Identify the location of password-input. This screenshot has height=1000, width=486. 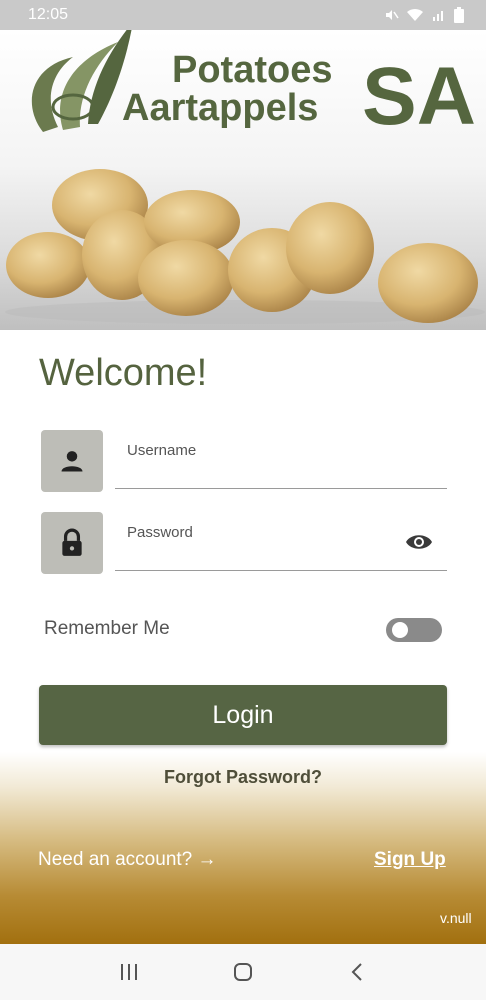
(262, 554).